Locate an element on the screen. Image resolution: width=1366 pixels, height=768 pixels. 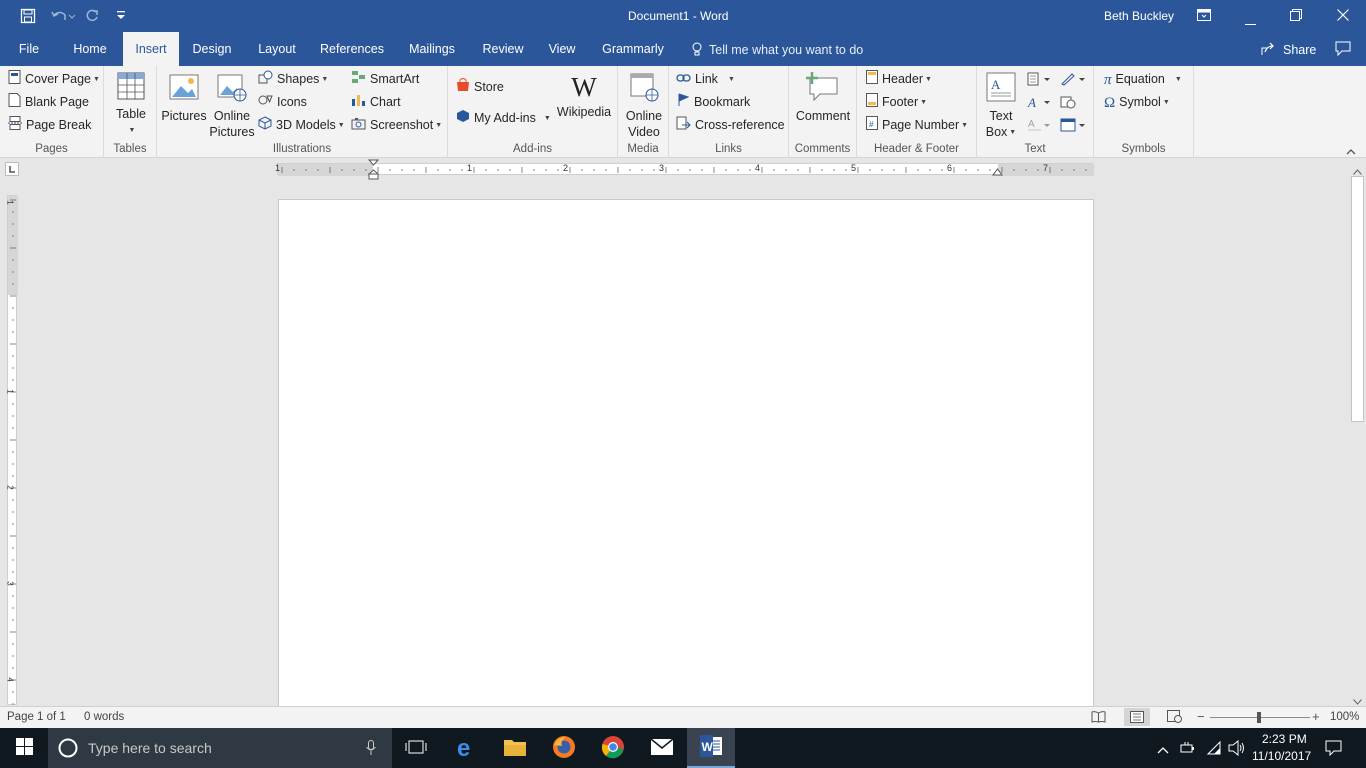
taskbar-chrome is located at coordinates (613, 748).